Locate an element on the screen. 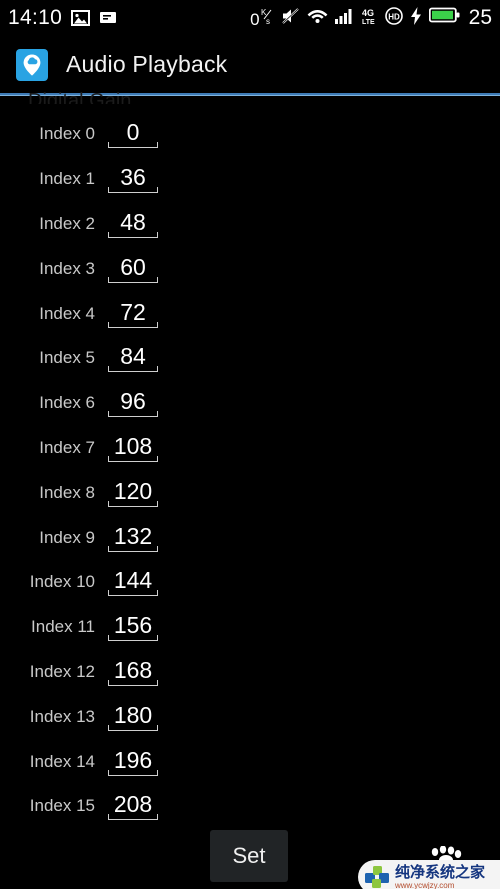 This screenshot has width=500, height=889. watermark-url: www.ycwjzy.com is located at coordinates (425, 884).